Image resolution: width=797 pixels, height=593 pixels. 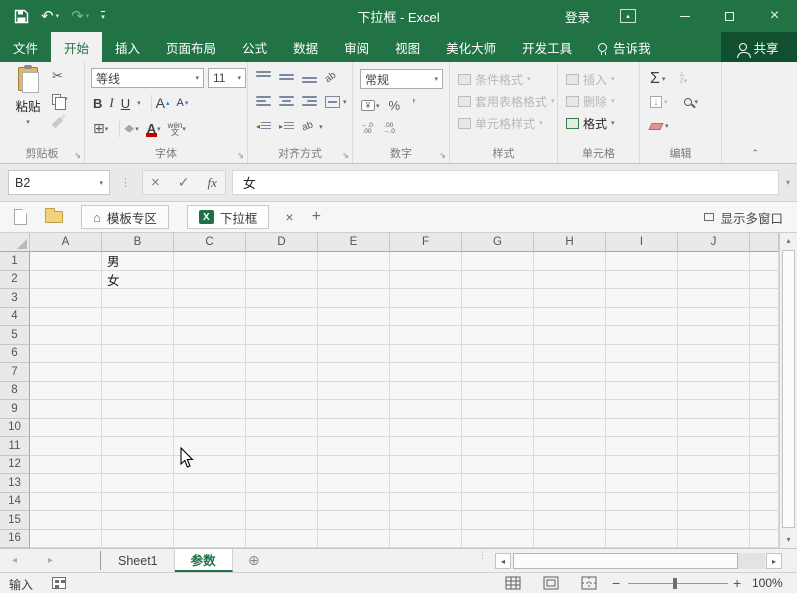 What do you see at coordinates (570, 316) in the screenshot?
I see `cell-H4` at bounding box center [570, 316].